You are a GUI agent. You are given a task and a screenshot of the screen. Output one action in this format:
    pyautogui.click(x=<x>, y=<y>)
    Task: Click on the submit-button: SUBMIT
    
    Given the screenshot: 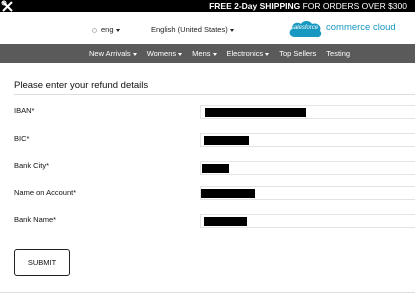 What is the action you would take?
    pyautogui.click(x=42, y=262)
    